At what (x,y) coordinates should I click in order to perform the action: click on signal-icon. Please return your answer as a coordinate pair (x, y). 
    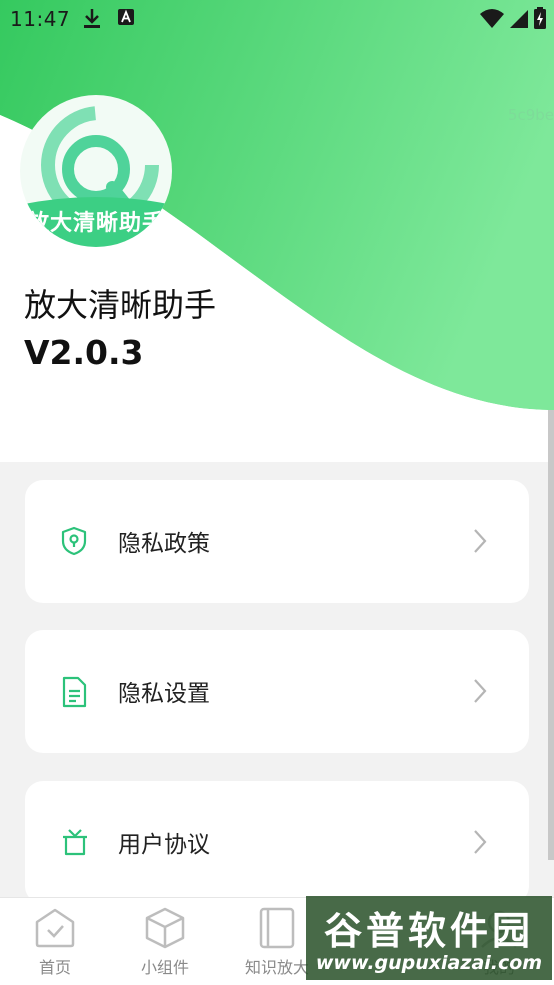
    Looking at the image, I should click on (519, 19).